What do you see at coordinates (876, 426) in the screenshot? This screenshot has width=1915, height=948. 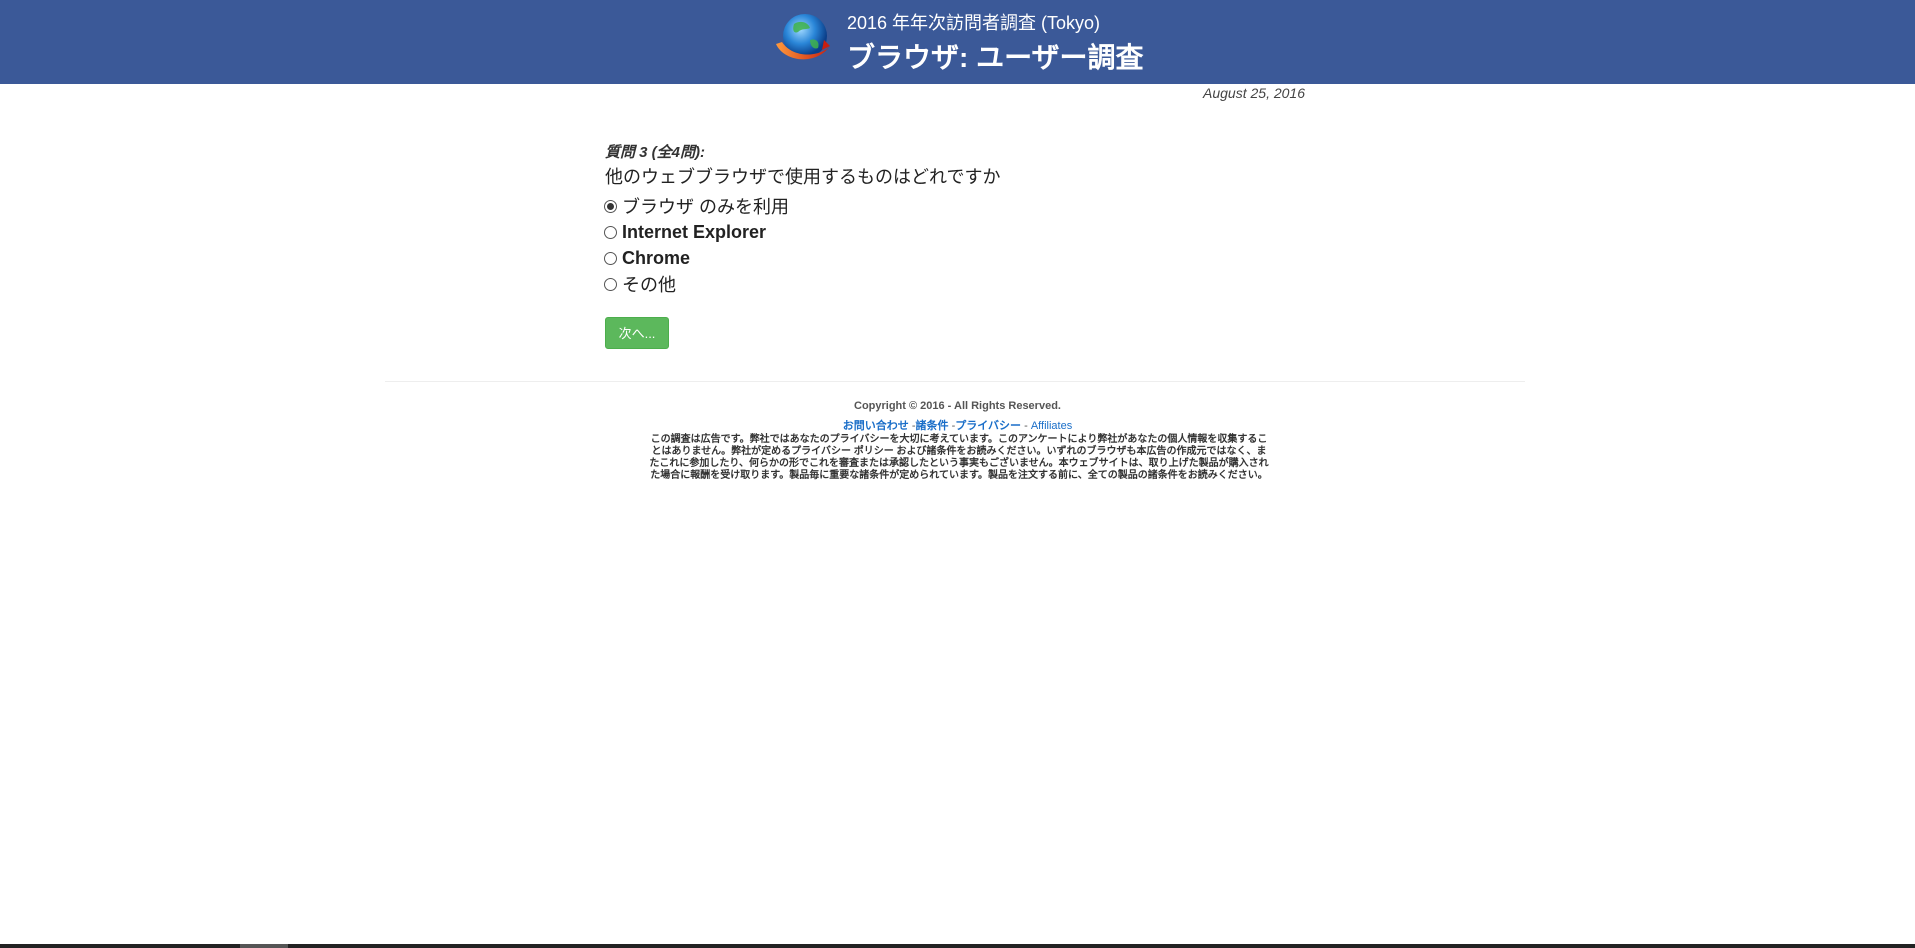 I see `contact-link: お問い合わせ` at bounding box center [876, 426].